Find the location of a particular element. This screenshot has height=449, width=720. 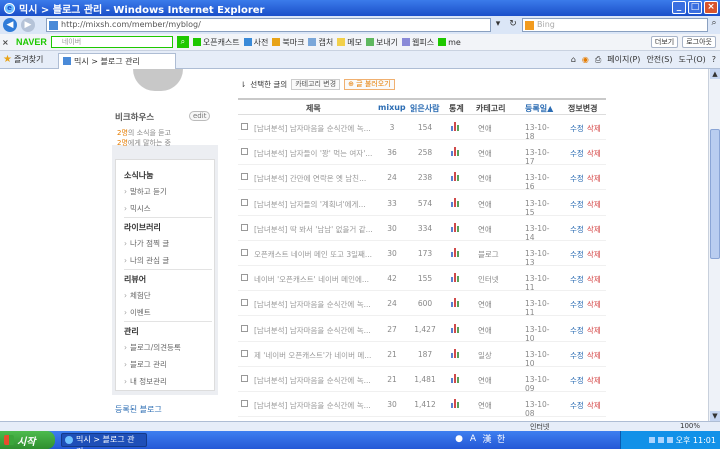

vertical-scrollbar: ▲ ▼ is located at coordinates (714, 245).